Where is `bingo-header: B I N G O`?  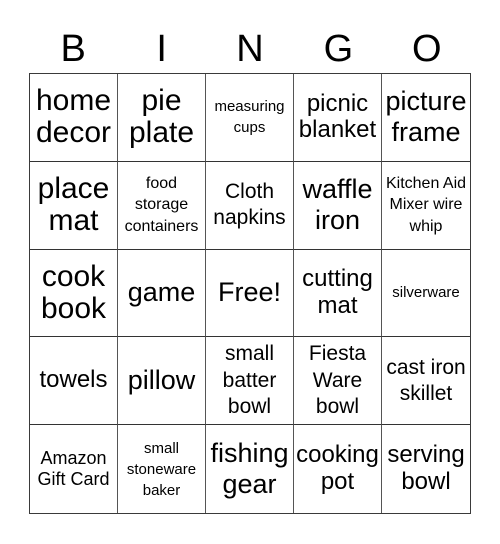
bingo-header: B I N G O is located at coordinates (250, 49).